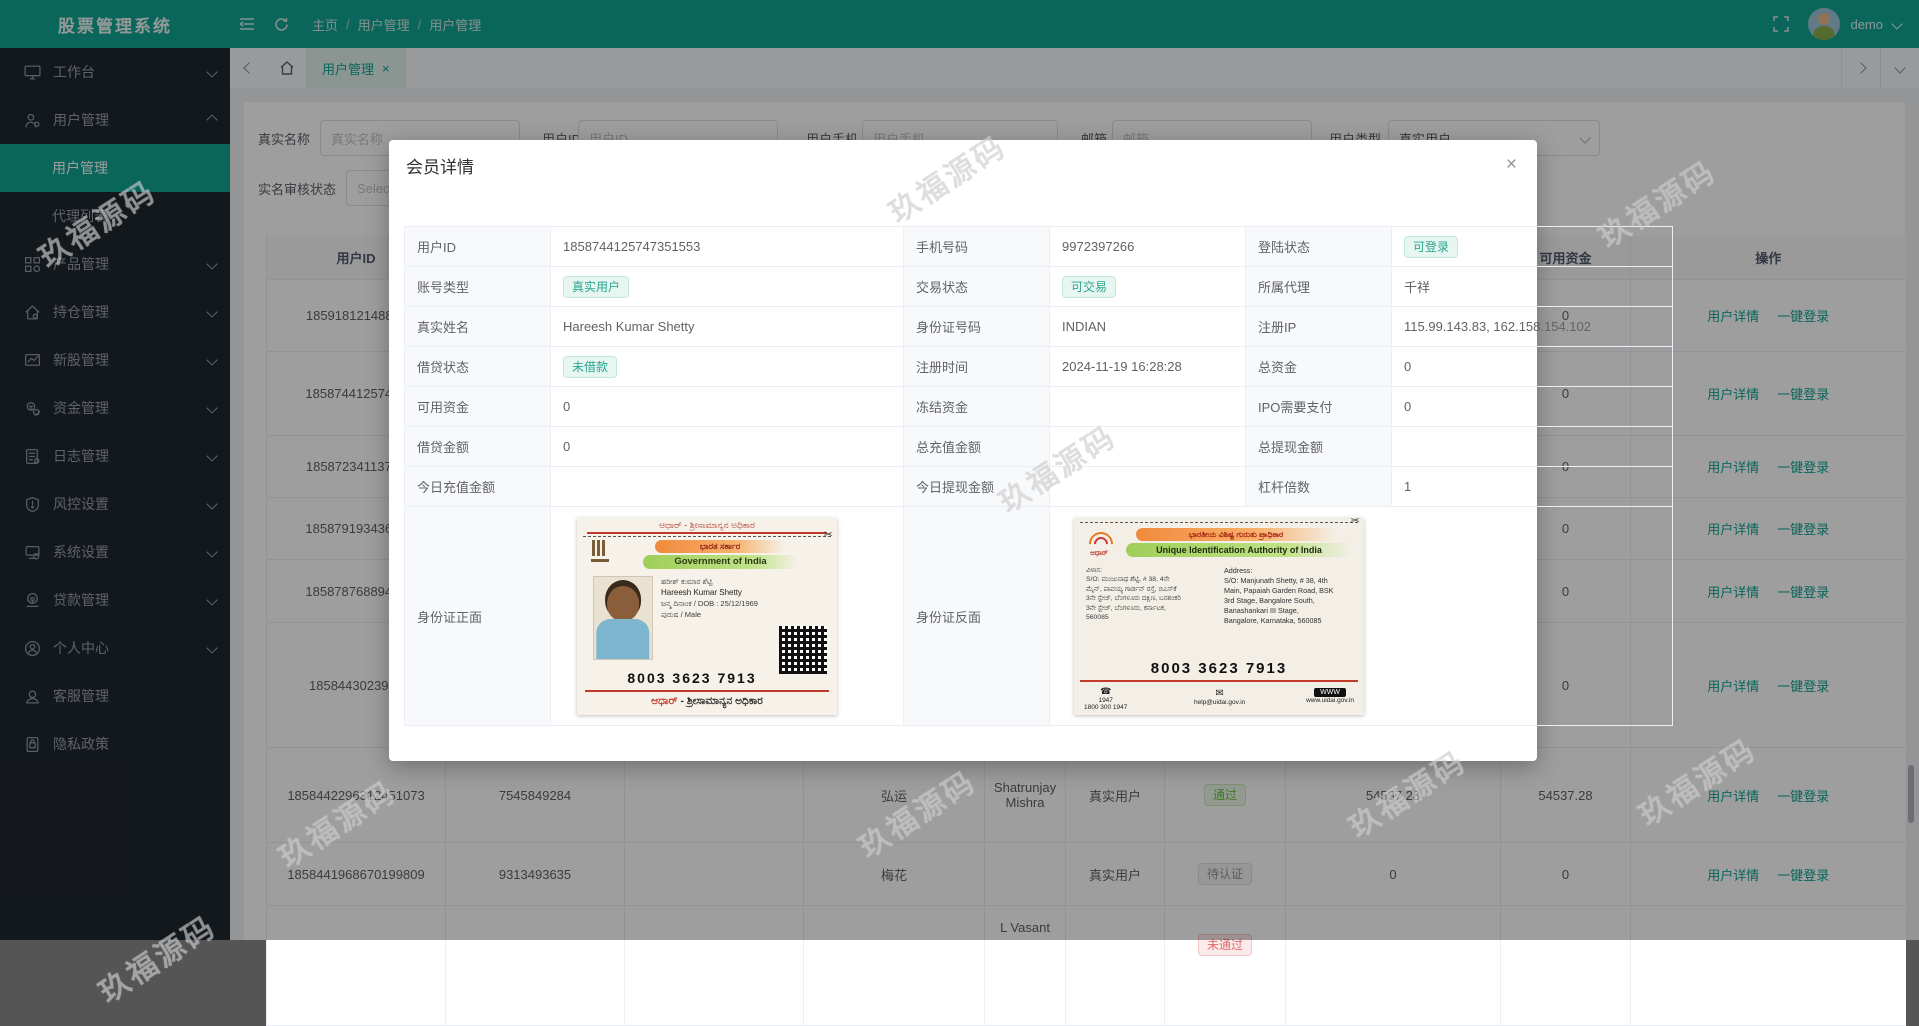  Describe the element at coordinates (976, 406) in the screenshot. I see `detail-label: 冻结资金` at that location.